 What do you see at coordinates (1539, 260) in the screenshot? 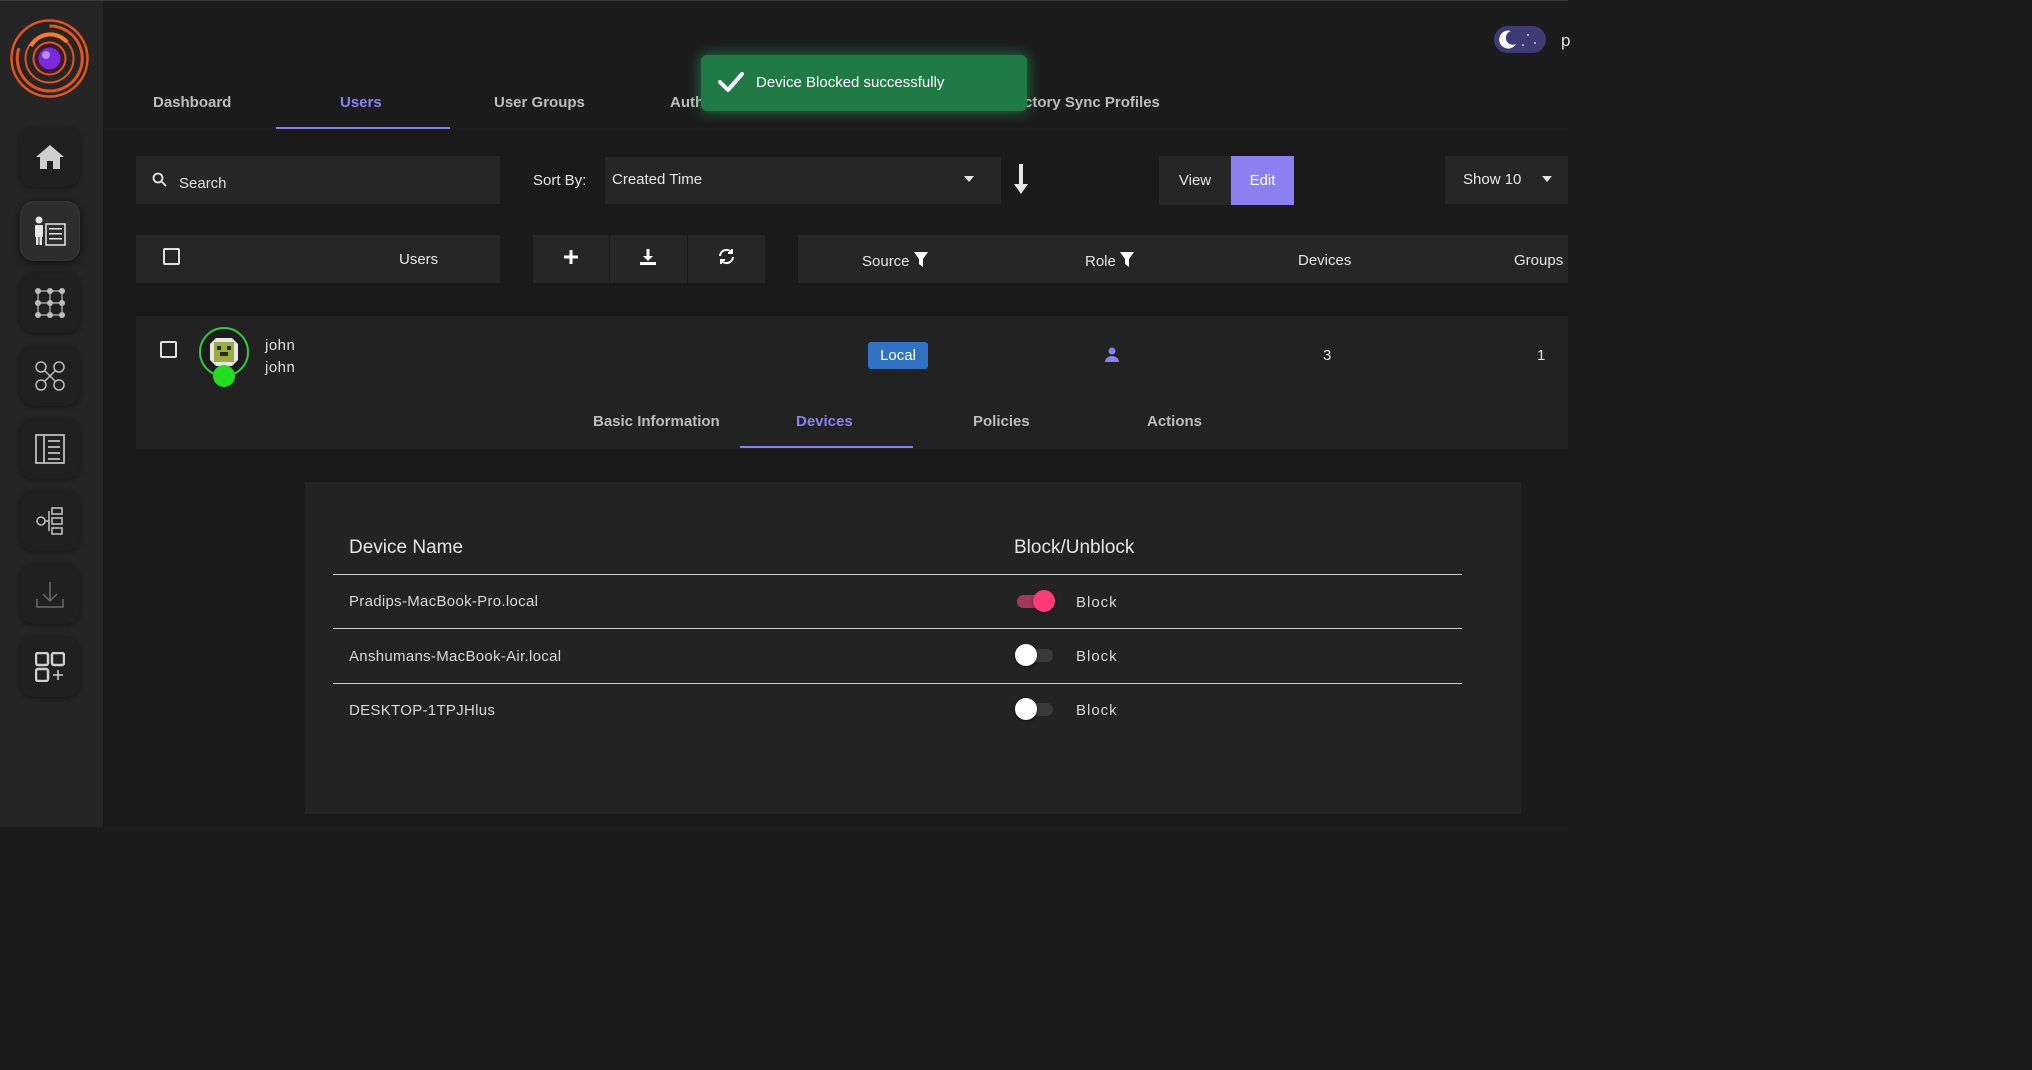
I see `groups-column-header: Groups` at bounding box center [1539, 260].